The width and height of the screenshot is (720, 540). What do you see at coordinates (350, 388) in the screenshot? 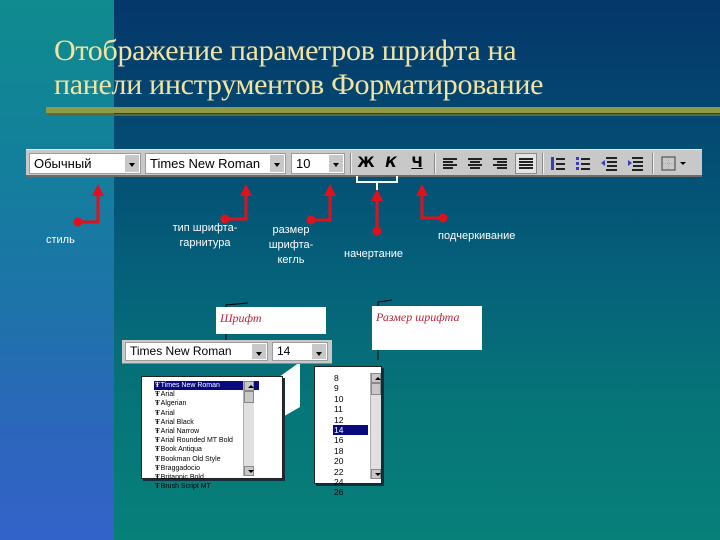
I see `size-list-item: 9` at bounding box center [350, 388].